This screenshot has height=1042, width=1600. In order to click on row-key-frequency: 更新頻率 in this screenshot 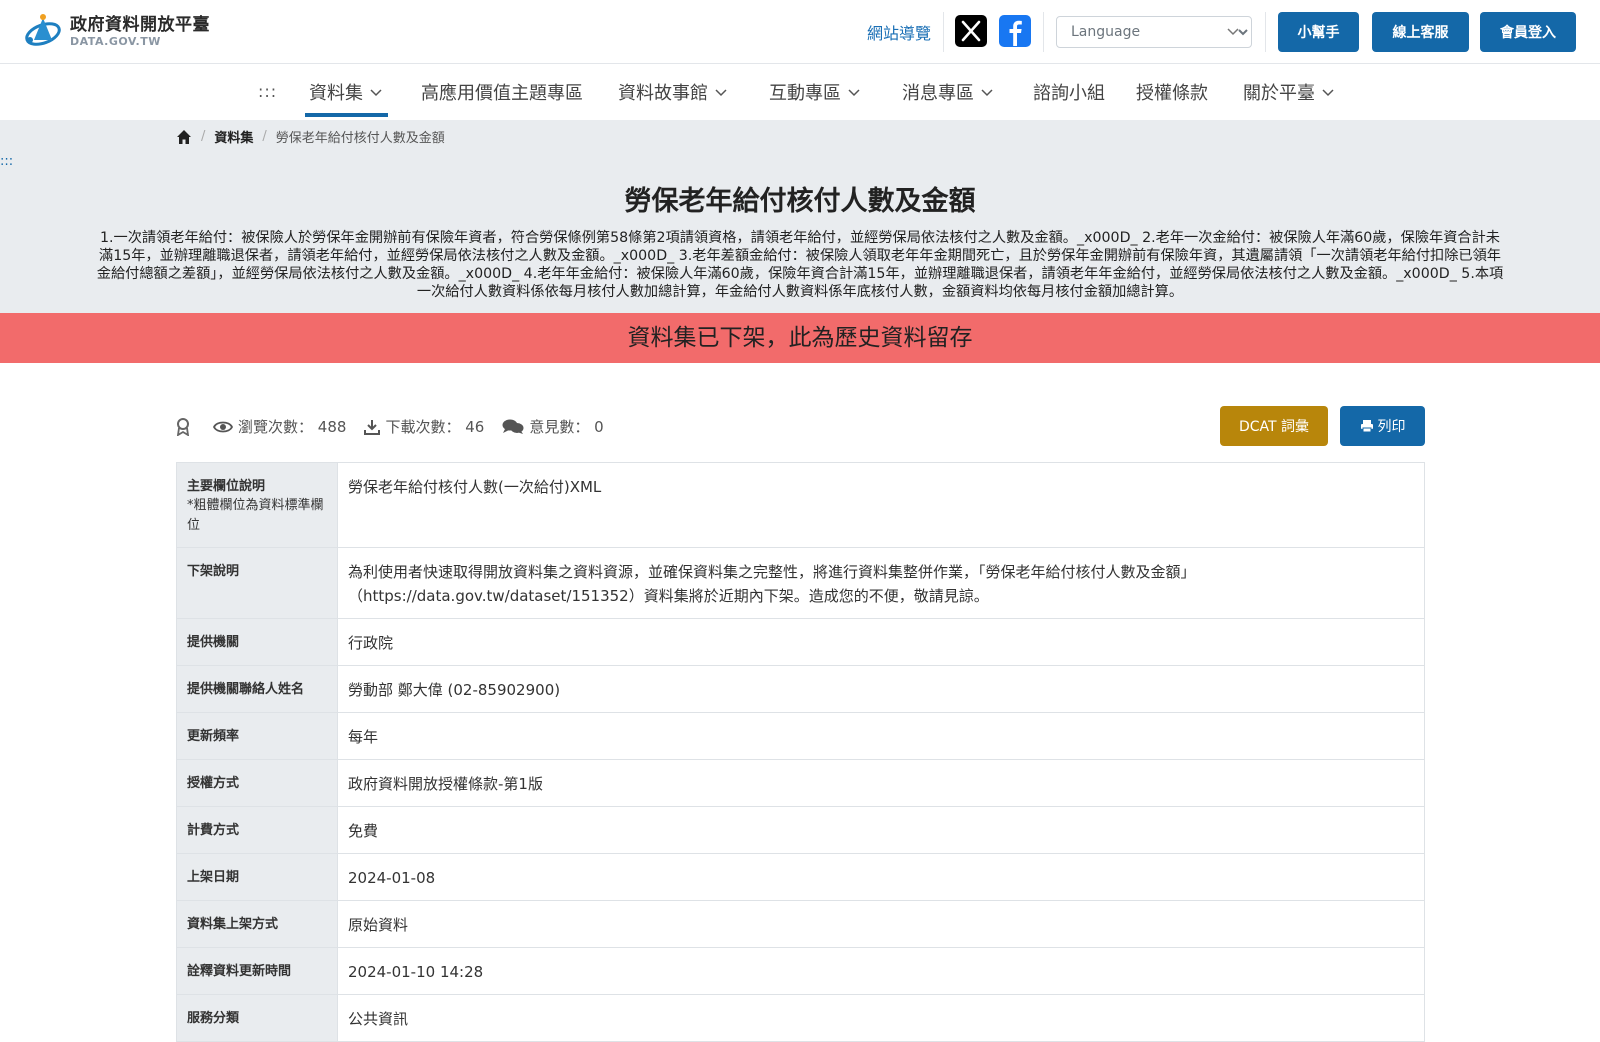, I will do `click(257, 736)`.